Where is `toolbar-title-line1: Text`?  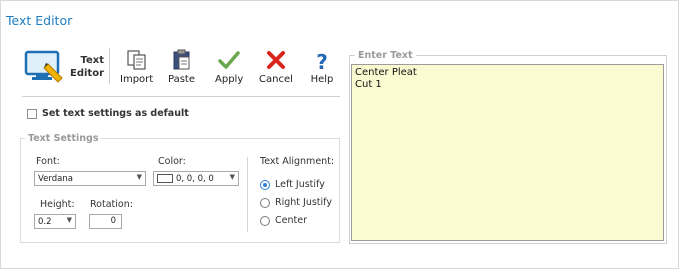 toolbar-title-line1: Text is located at coordinates (92, 60).